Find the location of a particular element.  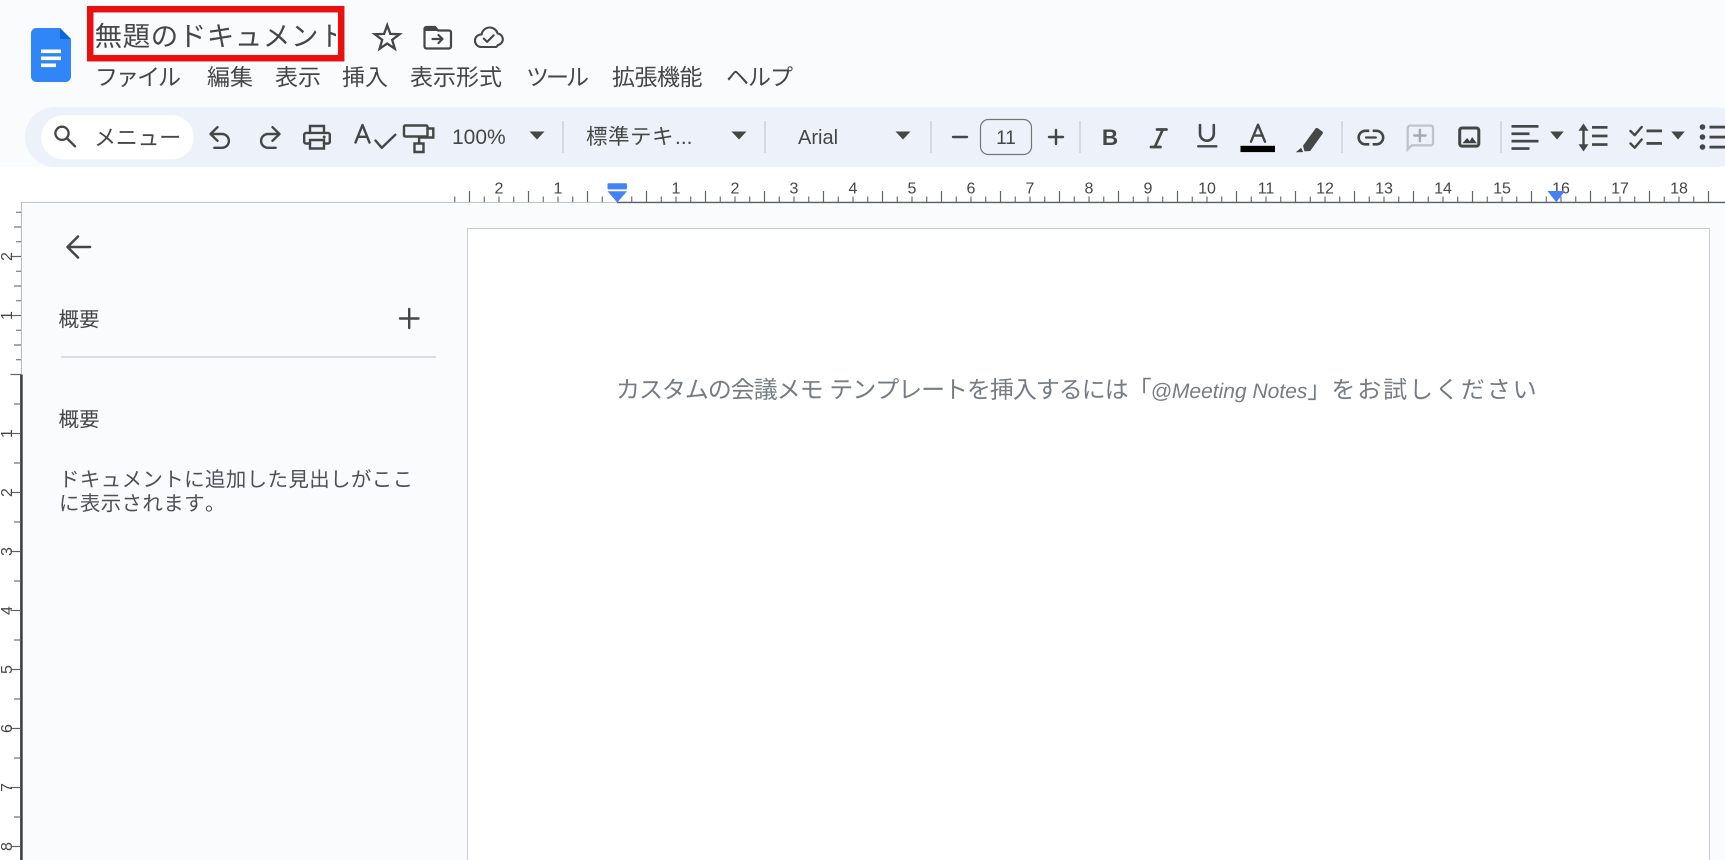

svg-text: 10 is located at coordinates (1207, 189).